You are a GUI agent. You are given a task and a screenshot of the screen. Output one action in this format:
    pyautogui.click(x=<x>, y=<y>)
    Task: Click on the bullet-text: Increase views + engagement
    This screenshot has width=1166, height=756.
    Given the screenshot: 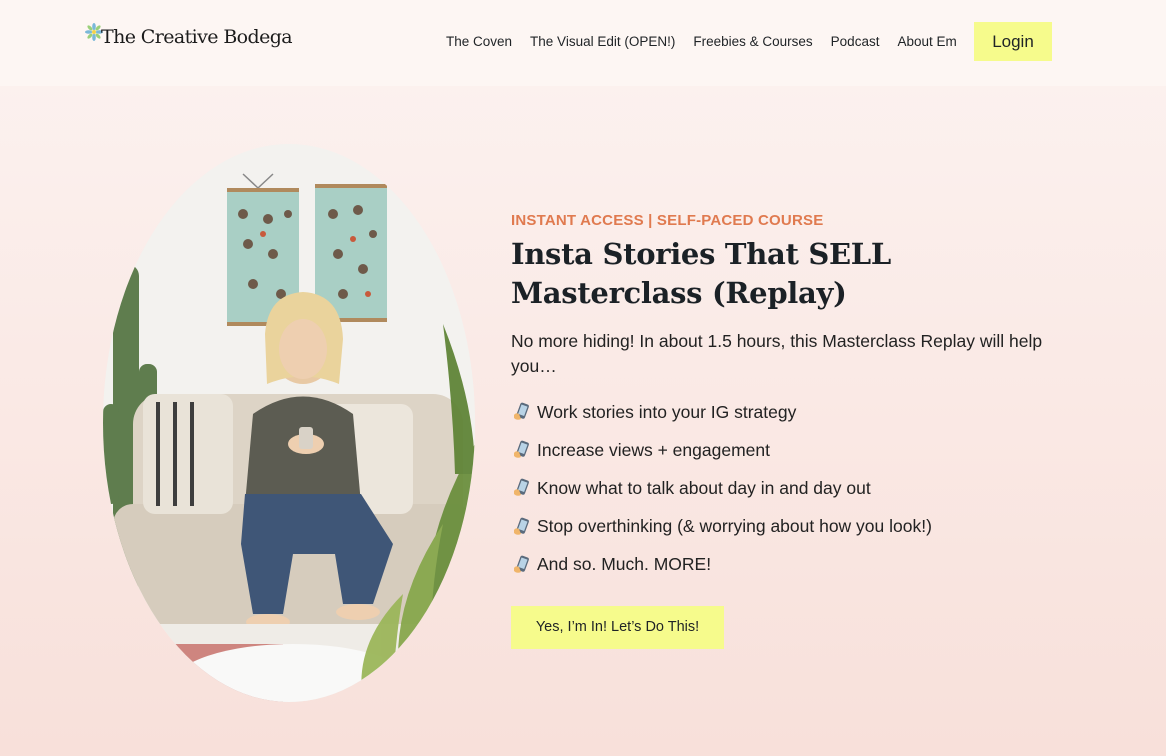 What is the action you would take?
    pyautogui.click(x=653, y=449)
    